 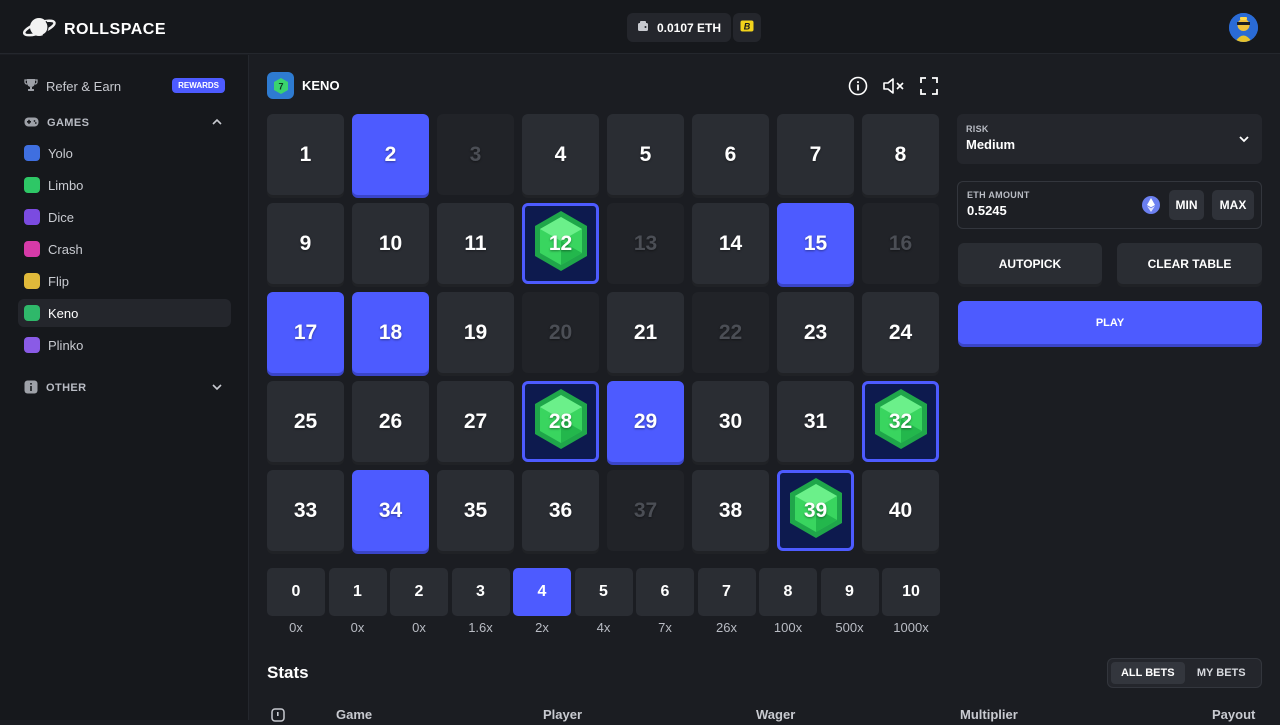 What do you see at coordinates (929, 86) in the screenshot?
I see `fullscreen-icon` at bounding box center [929, 86].